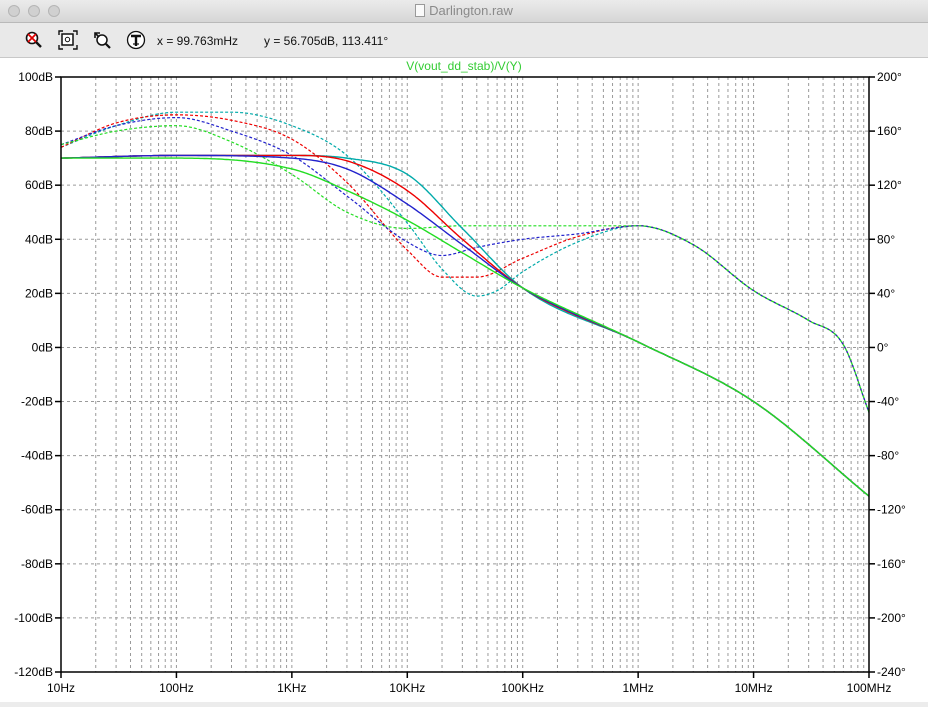 The width and height of the screenshot is (928, 707). I want to click on x-tick-label: 100Hz, so click(176, 688).